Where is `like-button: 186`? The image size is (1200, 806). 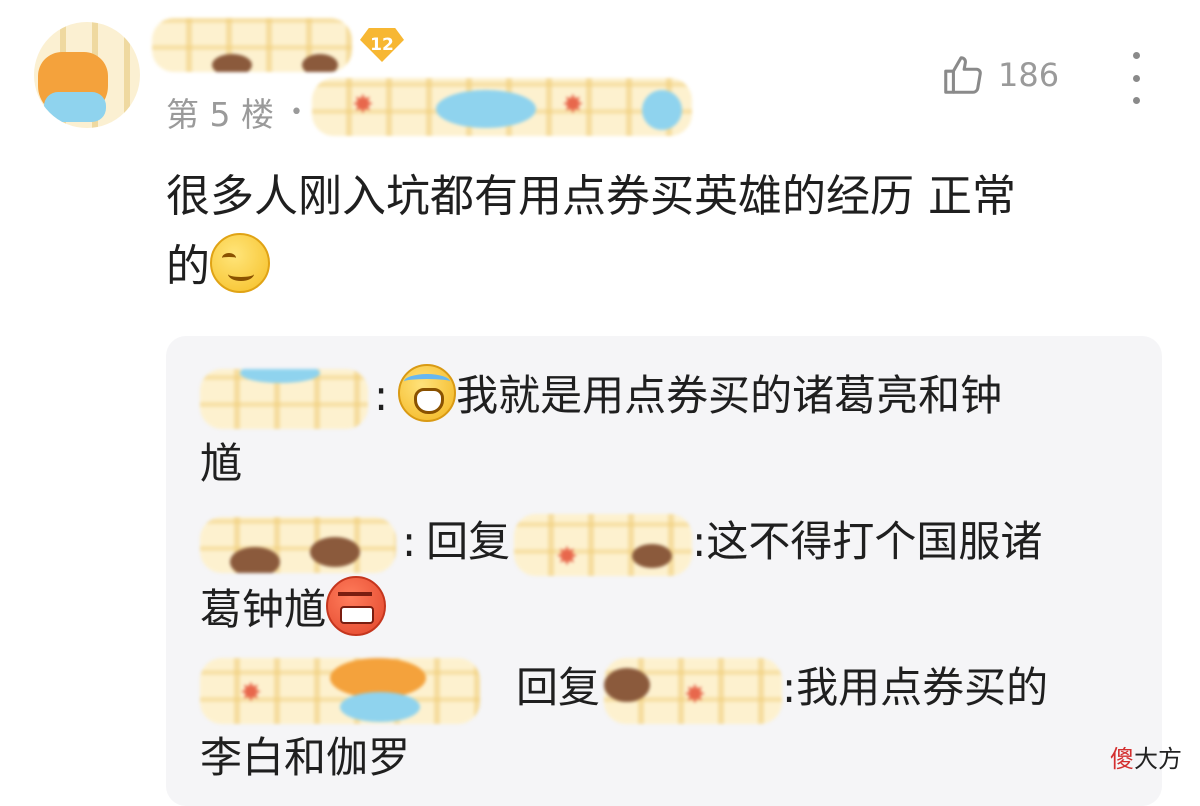 like-button: 186 is located at coordinates (999, 75).